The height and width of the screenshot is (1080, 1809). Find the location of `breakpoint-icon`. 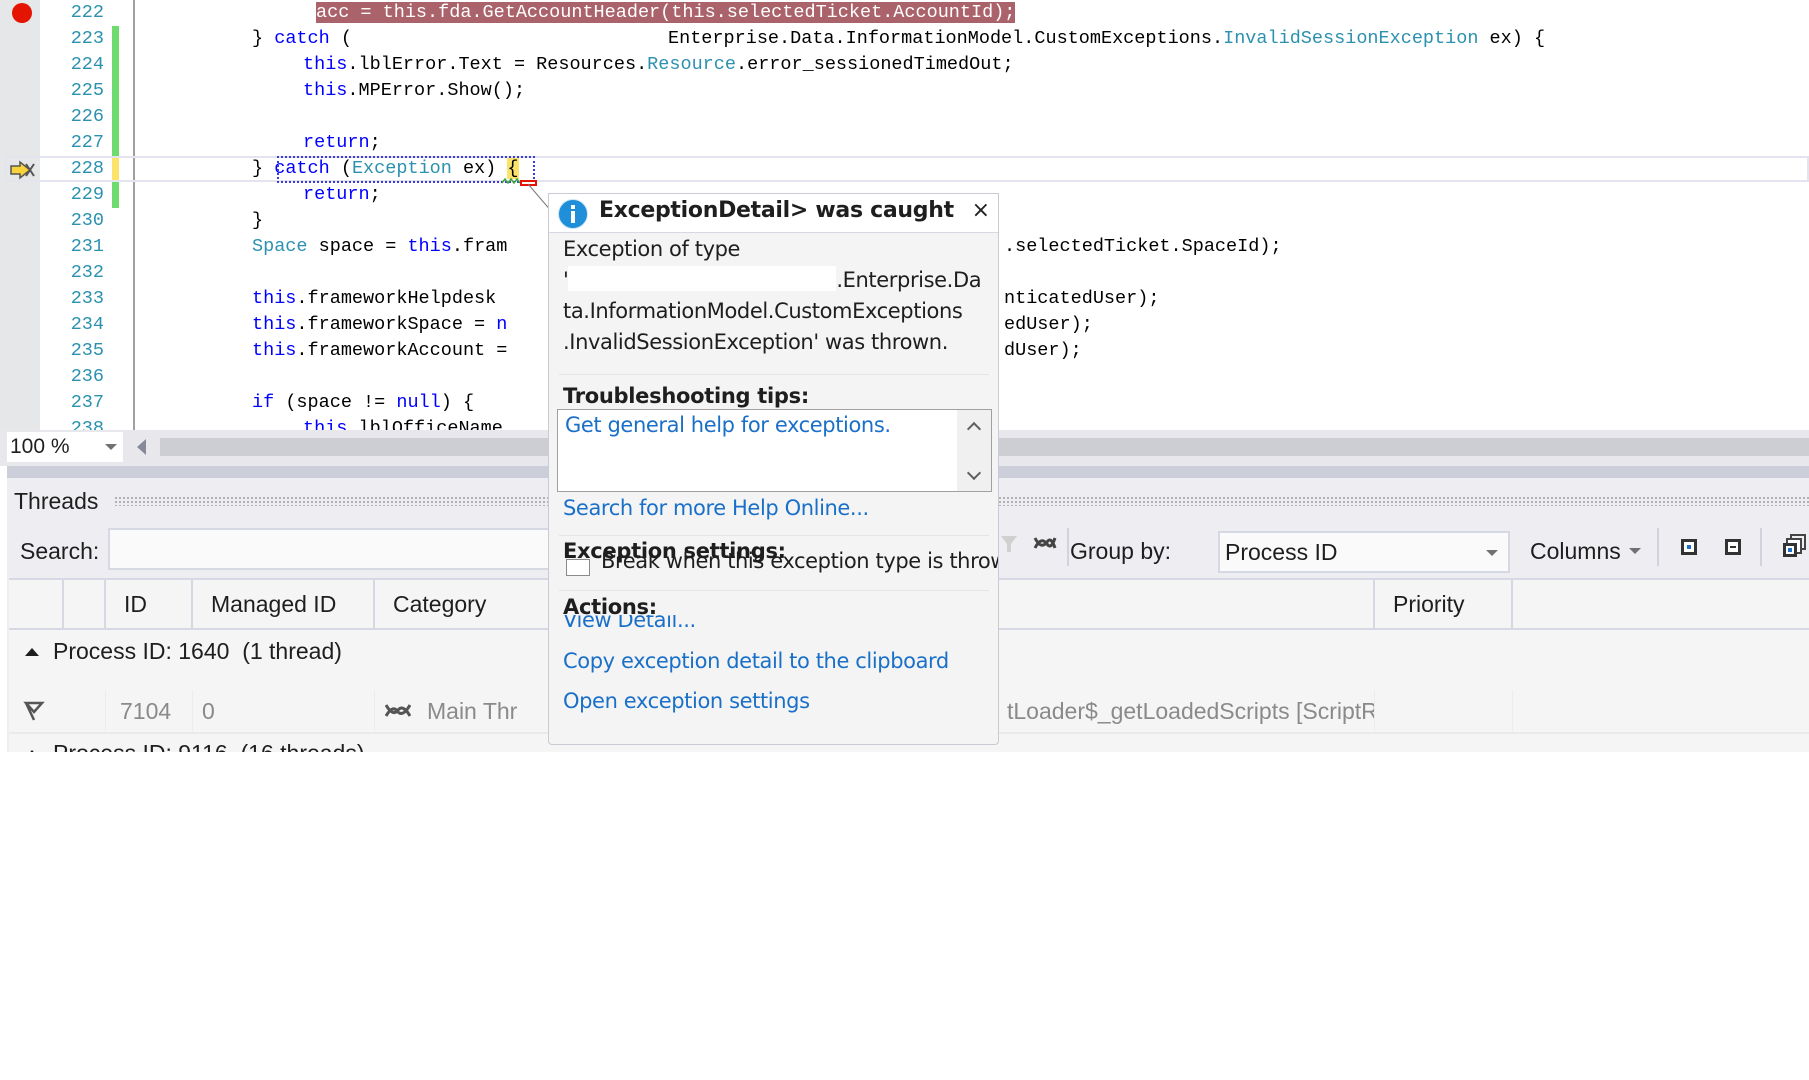

breakpoint-icon is located at coordinates (22, 13).